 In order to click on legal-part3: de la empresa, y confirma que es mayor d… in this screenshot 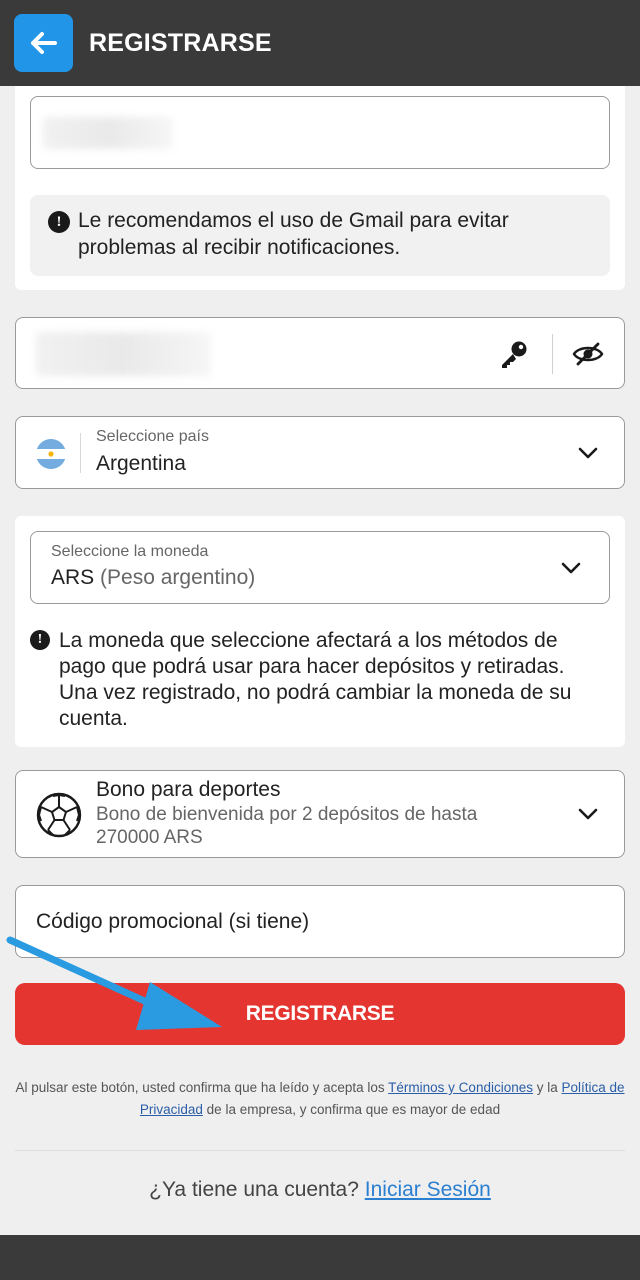, I will do `click(351, 1109)`.